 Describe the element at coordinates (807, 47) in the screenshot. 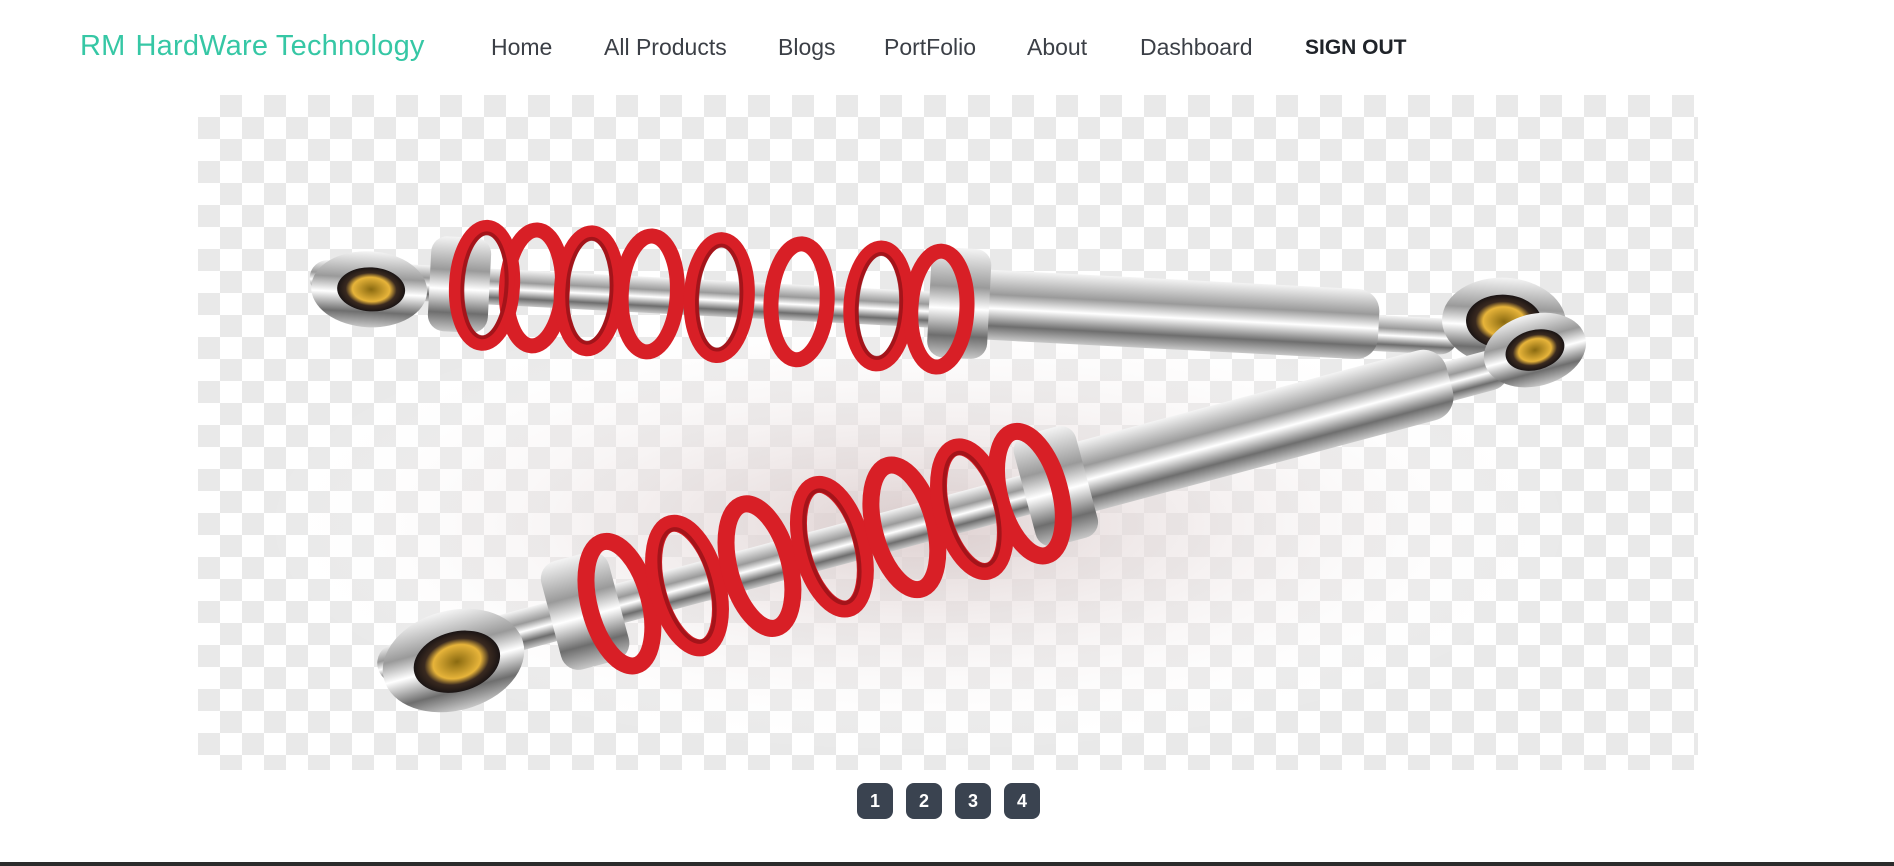

I see `nav-blogs-link: Blogs` at that location.